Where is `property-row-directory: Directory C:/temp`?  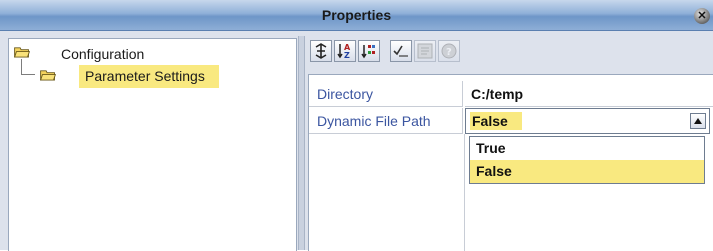 property-row-directory: Directory C:/temp is located at coordinates (511, 94).